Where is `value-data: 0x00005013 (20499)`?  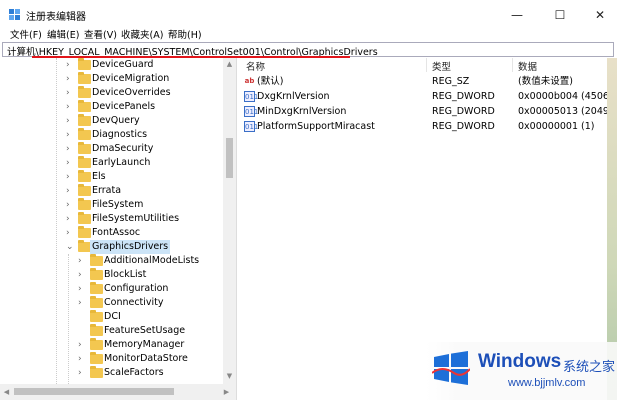
value-data: 0x00005013 (20499) is located at coordinates (567, 111).